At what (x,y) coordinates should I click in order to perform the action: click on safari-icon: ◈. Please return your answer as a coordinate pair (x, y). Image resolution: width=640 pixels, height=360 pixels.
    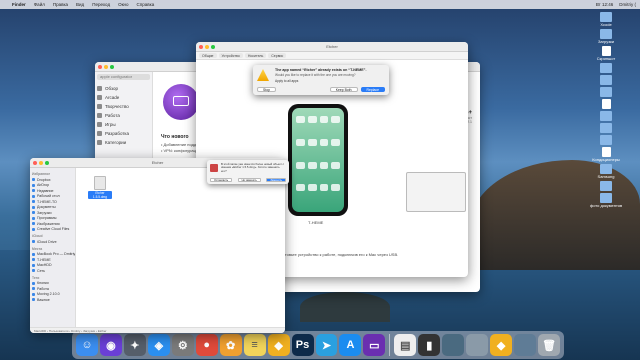
    Looking at the image, I should click on (158, 345).